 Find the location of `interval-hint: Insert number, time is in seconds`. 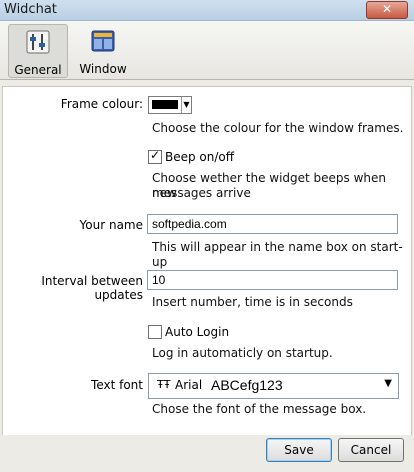

interval-hint: Insert number, time is in seconds is located at coordinates (252, 302).